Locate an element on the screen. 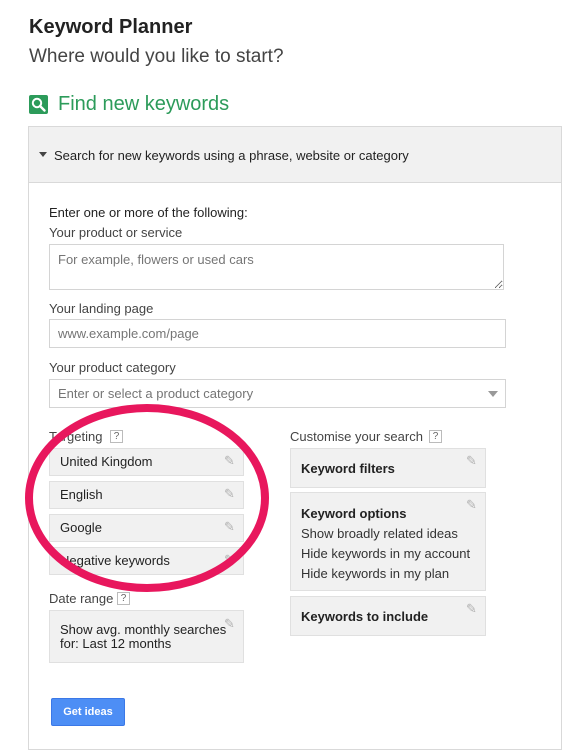 The height and width of the screenshot is (753, 564). option-line: Show broadly related ideas is located at coordinates (379, 533).